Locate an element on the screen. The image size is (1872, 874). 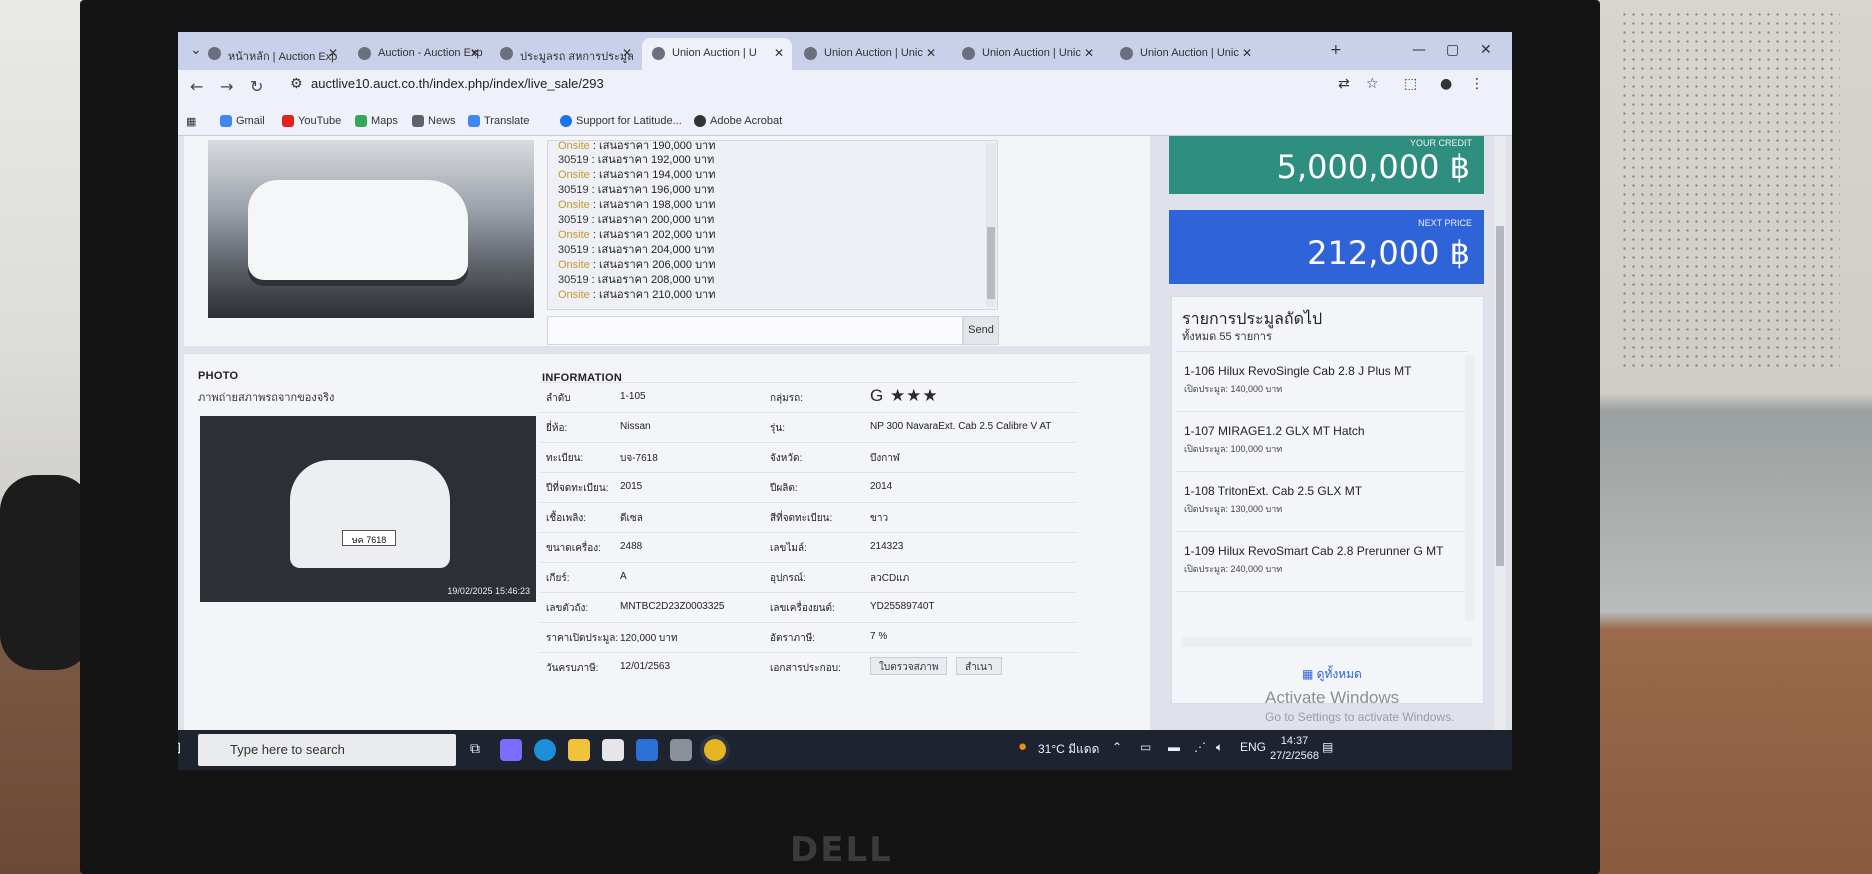
browser-tab-1: หน้าหลัก | Auction Exp ✕ is located at coordinates (272, 54).